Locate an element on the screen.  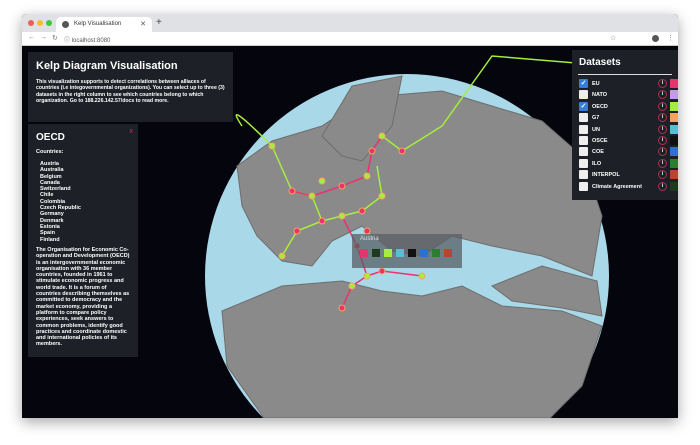
dataset-name: EU is located at coordinates (596, 84).